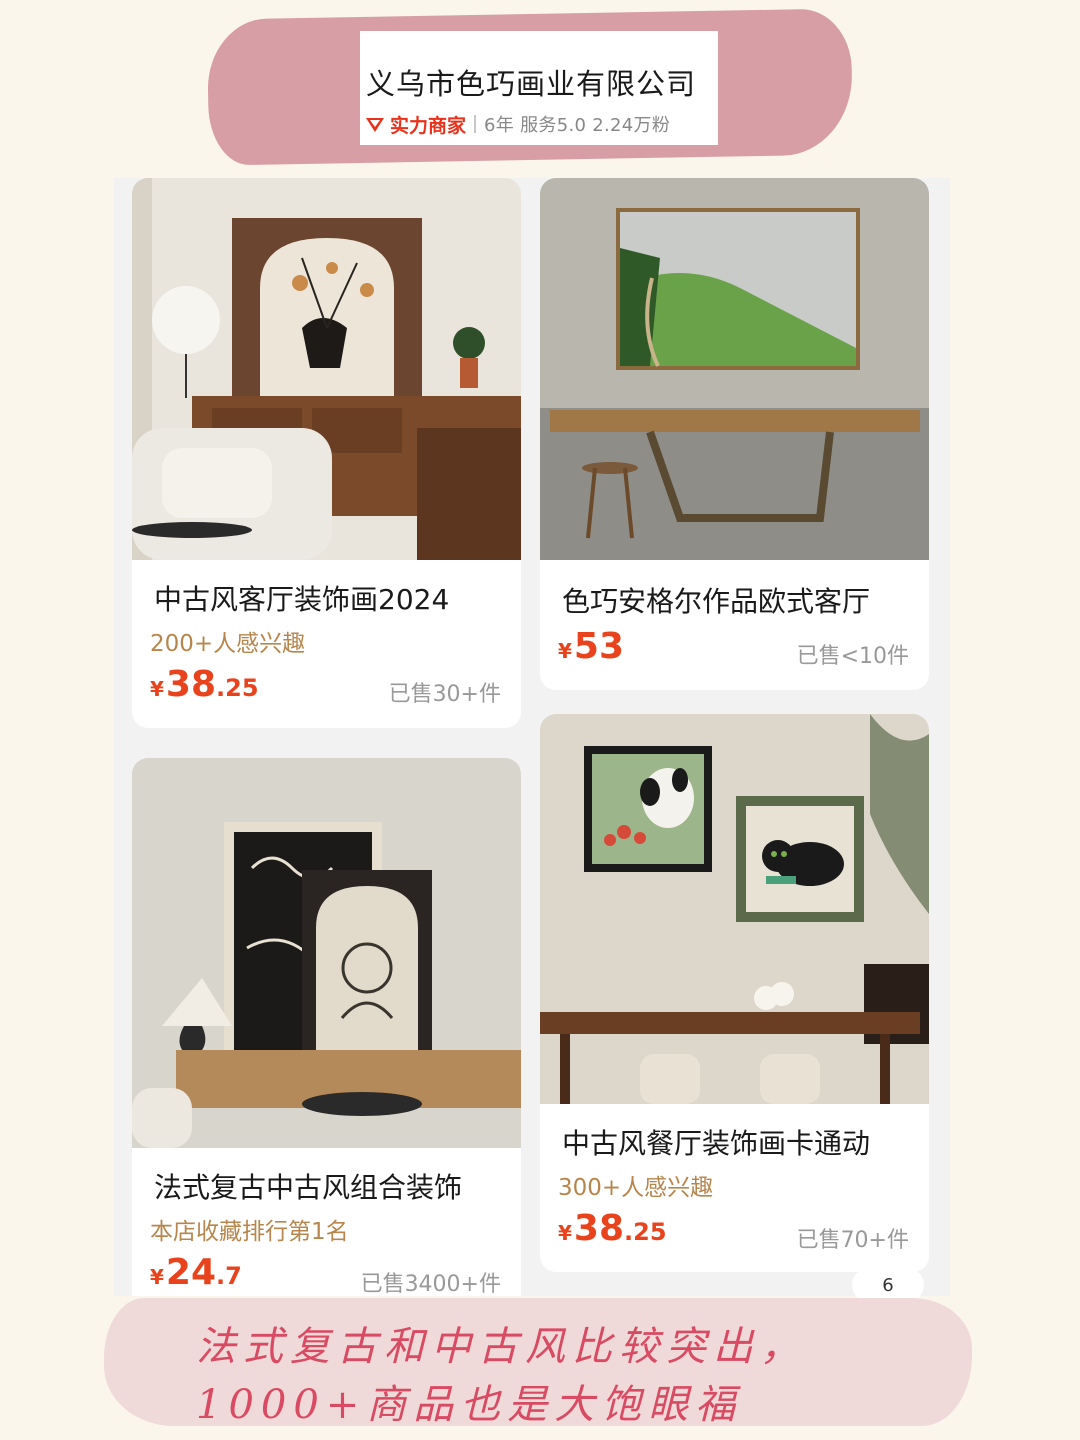 The image size is (1080, 1440). I want to click on product-price: ¥53, so click(591, 646).